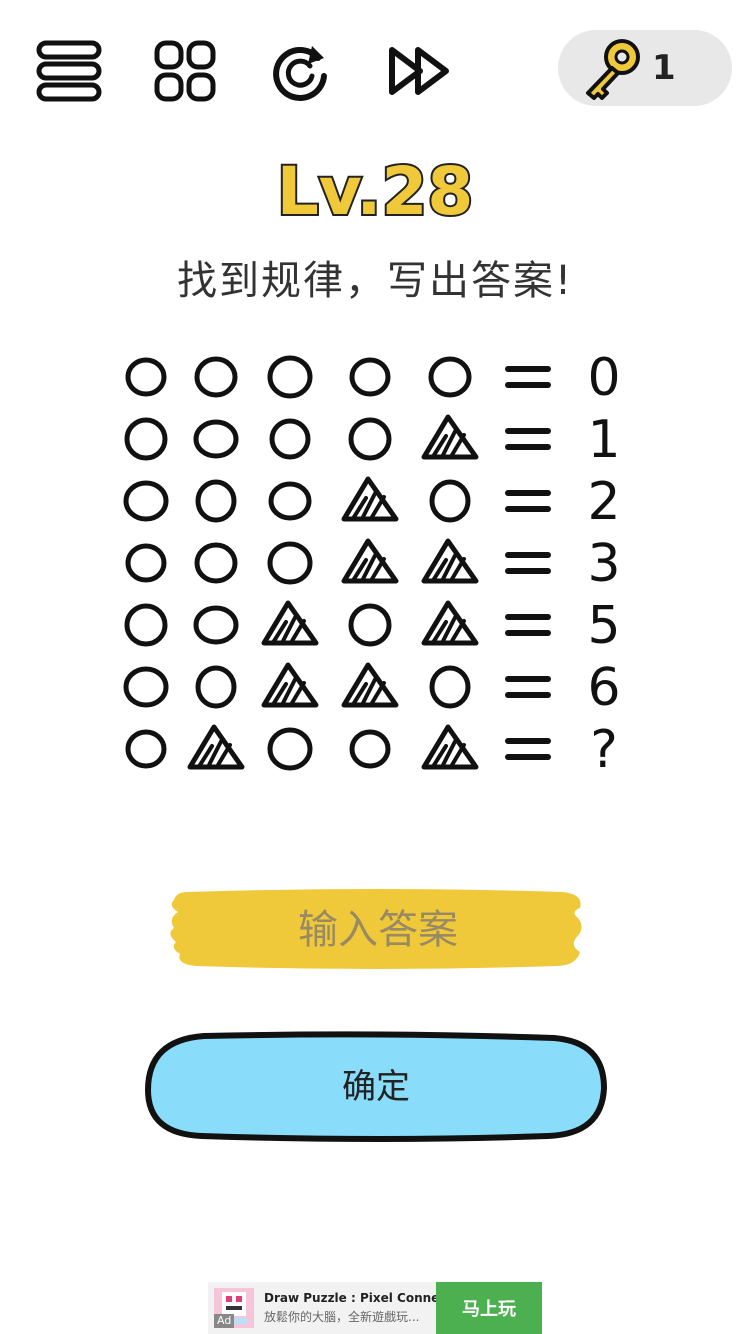  I want to click on grid-icon, so click(185, 71).